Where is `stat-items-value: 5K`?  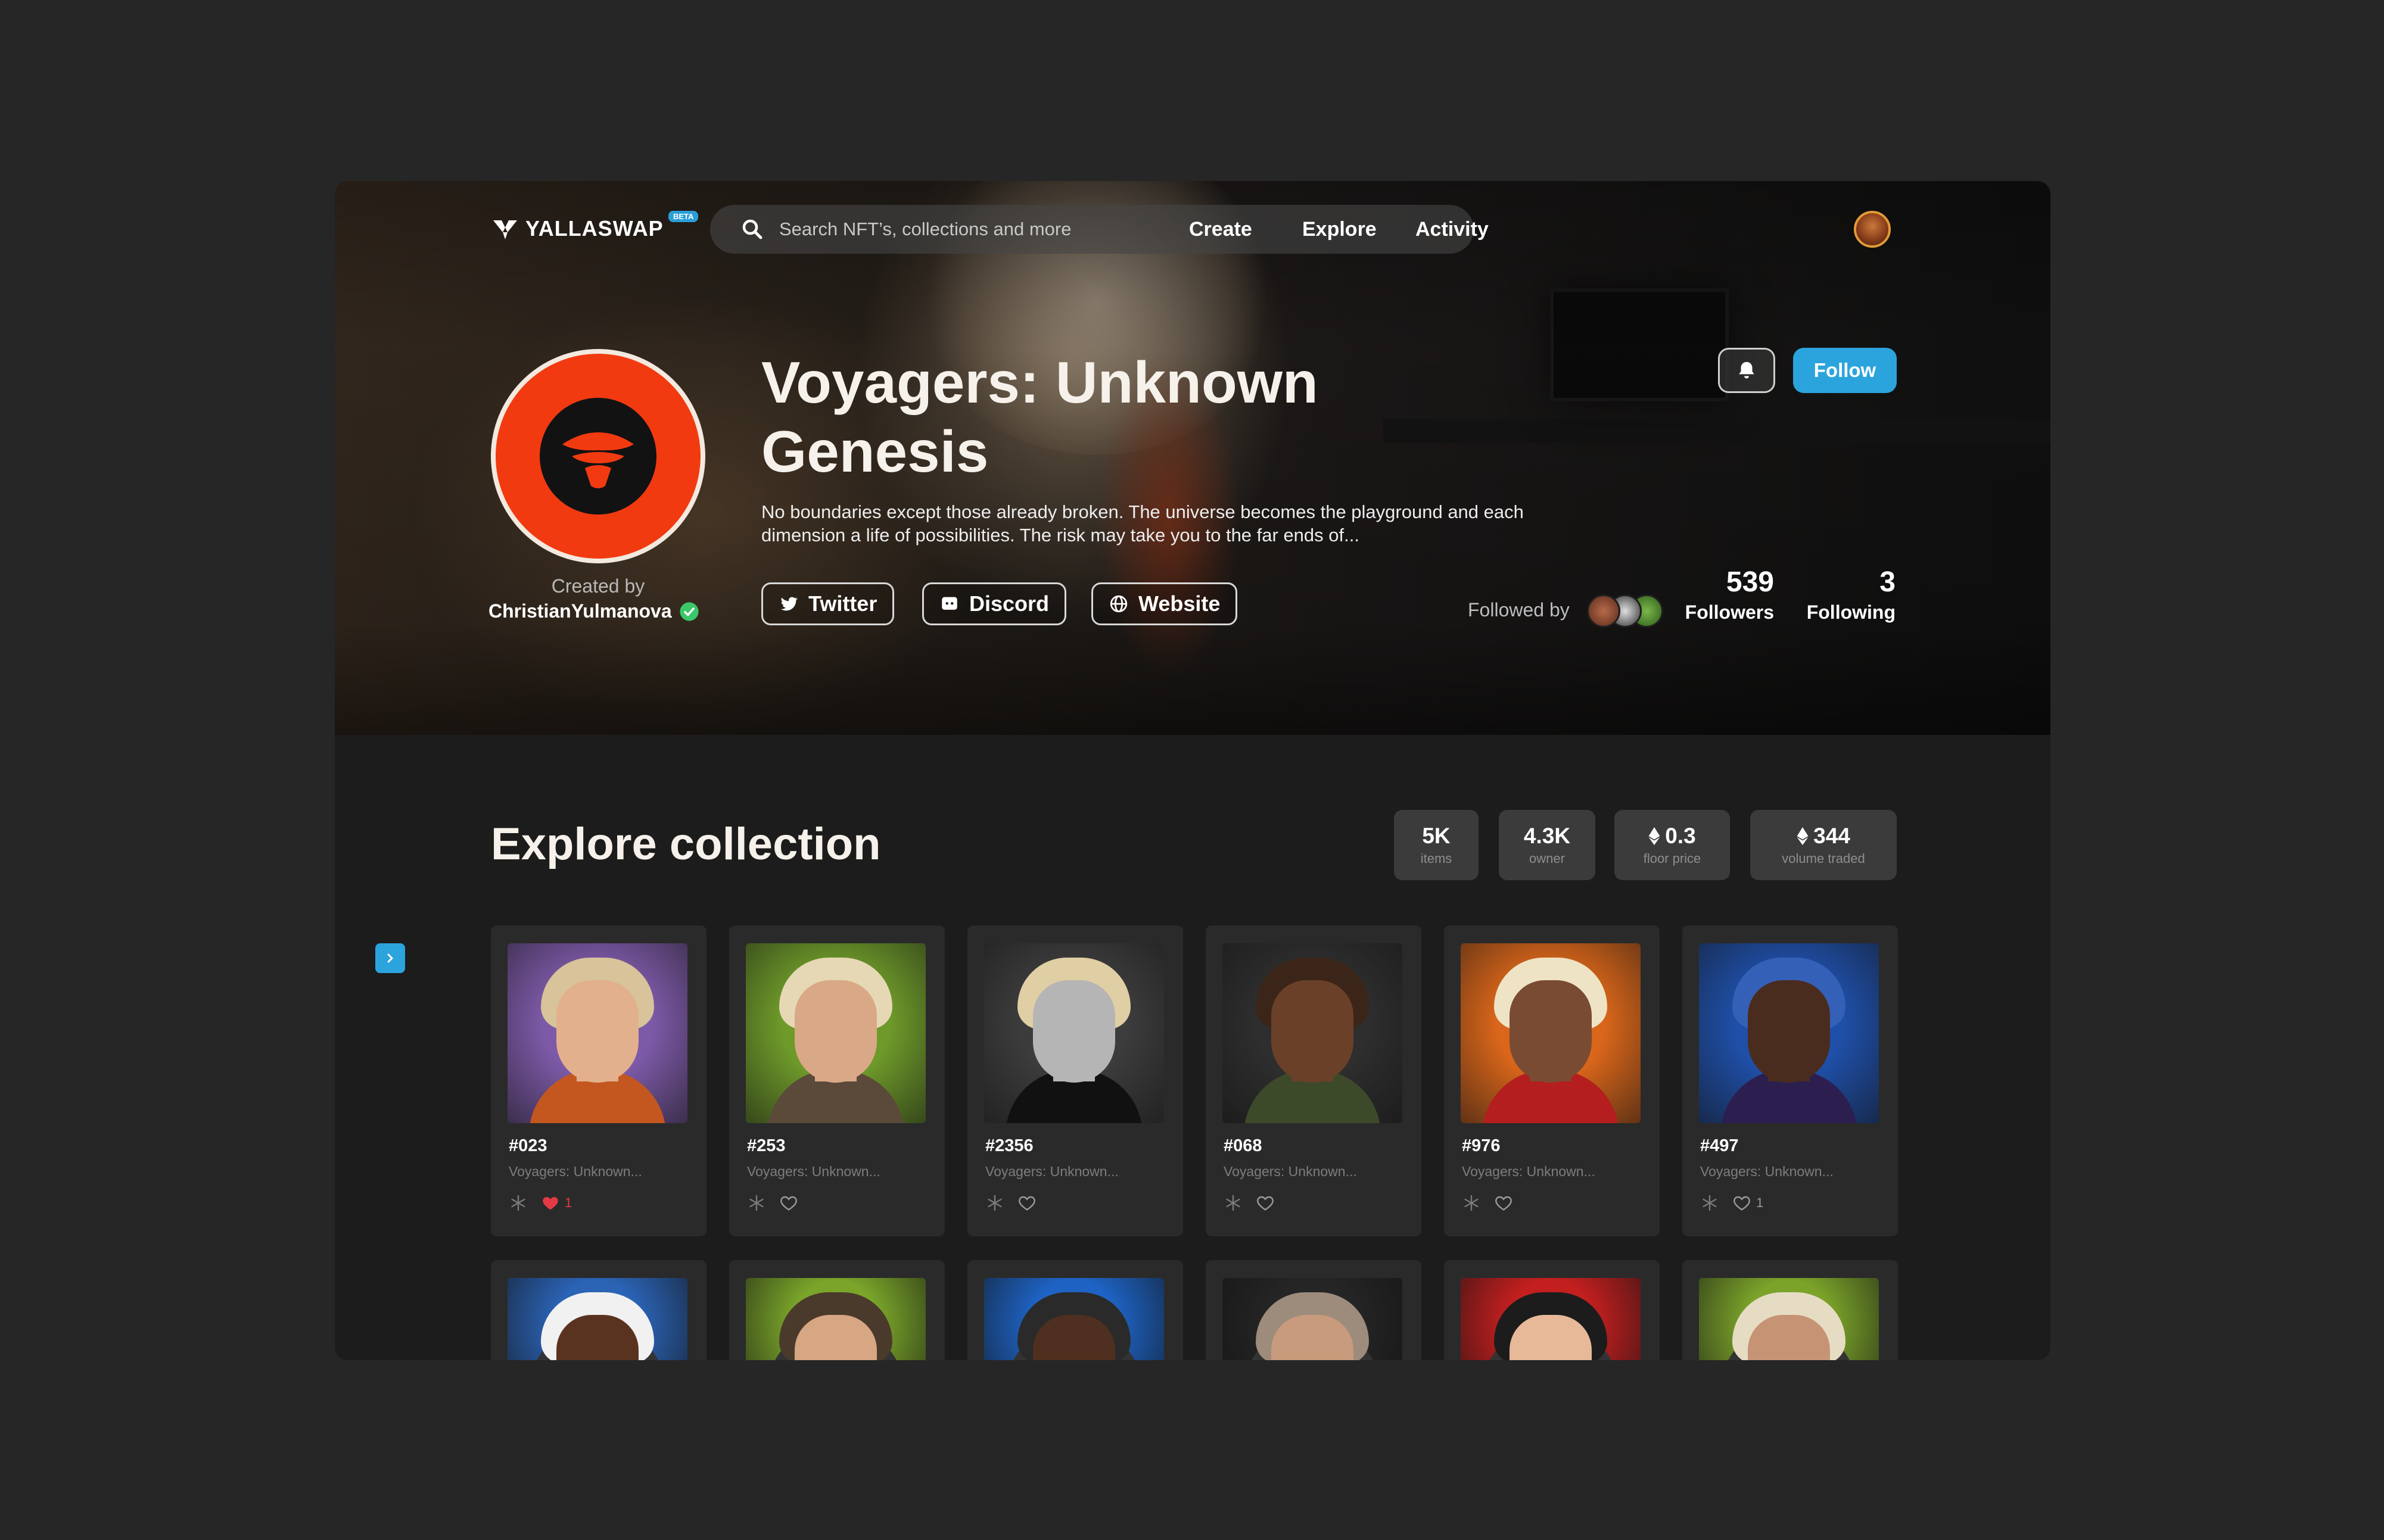
stat-items-value: 5K is located at coordinates (1436, 836).